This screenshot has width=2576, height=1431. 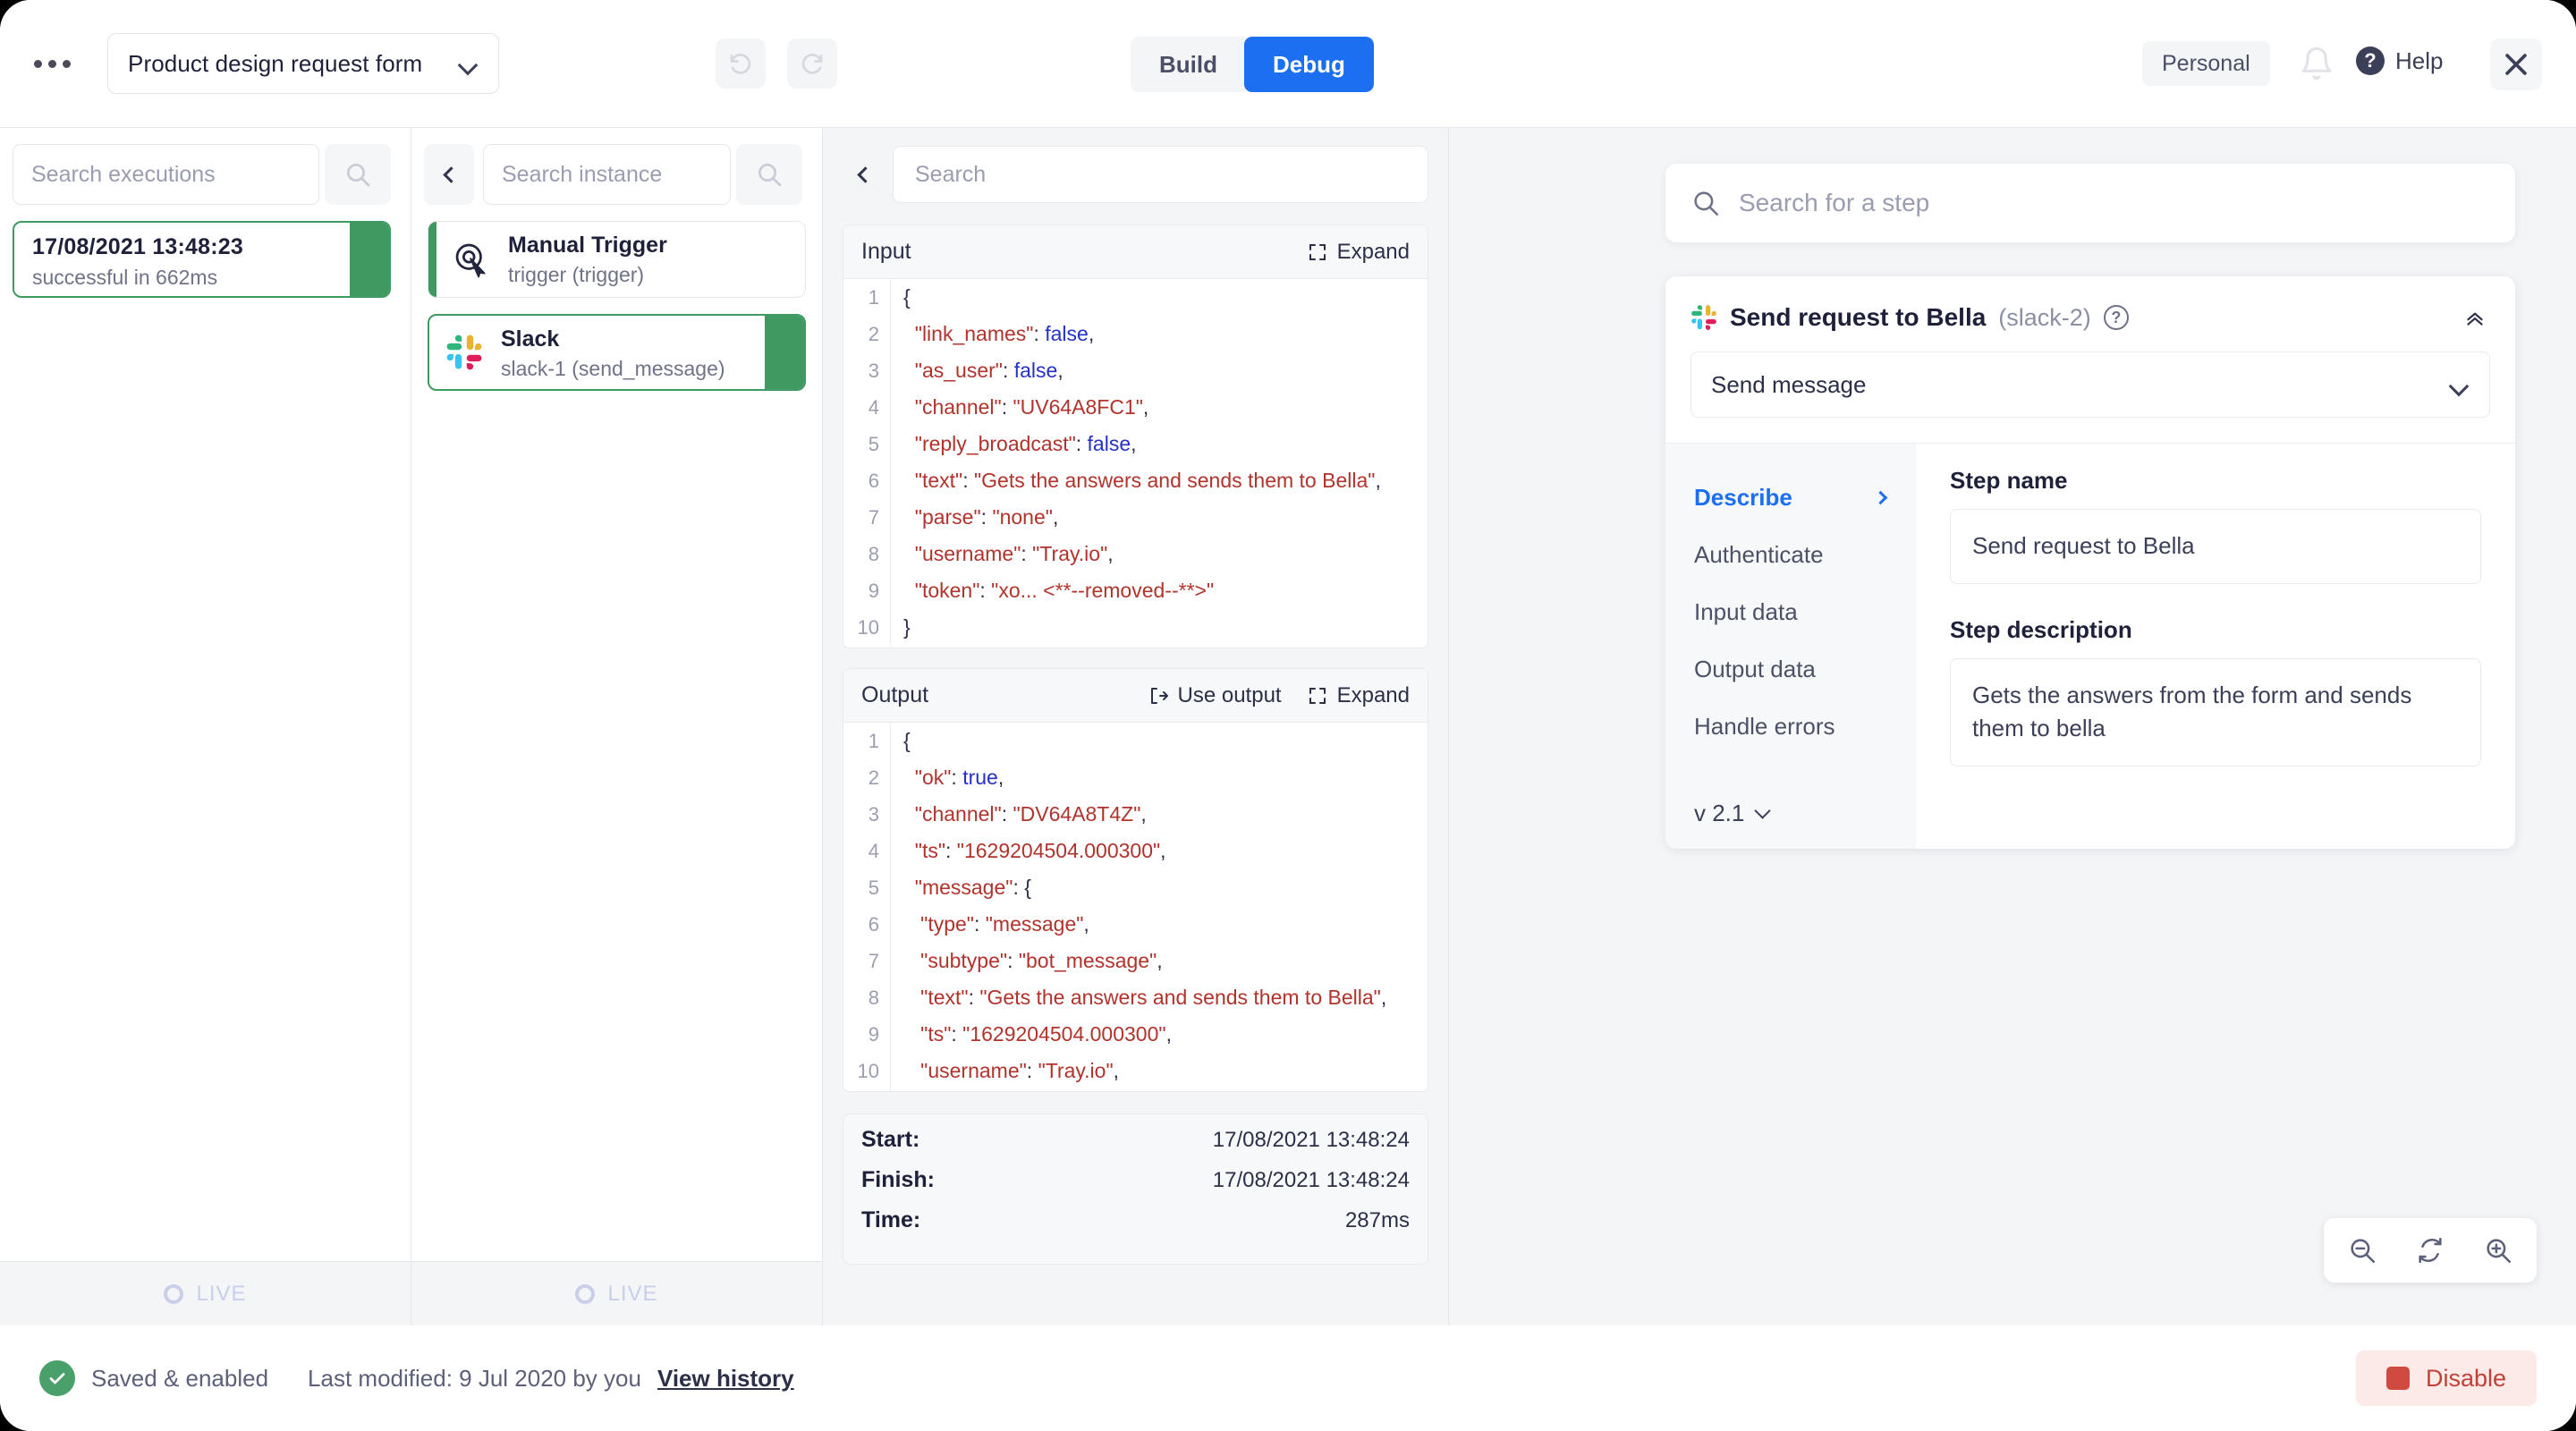 I want to click on step-nav-item-describe: Describe, so click(x=1805, y=498).